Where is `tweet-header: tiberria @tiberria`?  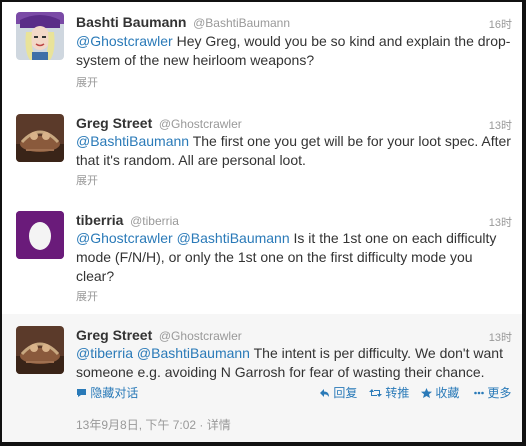 tweet-header: tiberria @tiberria is located at coordinates (127, 220).